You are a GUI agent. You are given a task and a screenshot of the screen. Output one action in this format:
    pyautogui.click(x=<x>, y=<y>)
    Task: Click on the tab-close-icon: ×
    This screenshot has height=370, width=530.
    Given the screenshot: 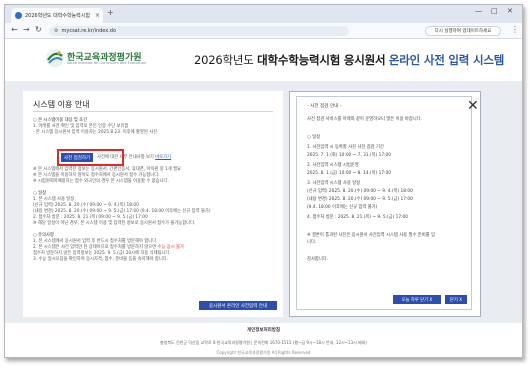 What is the action you would take?
    pyautogui.click(x=97, y=15)
    